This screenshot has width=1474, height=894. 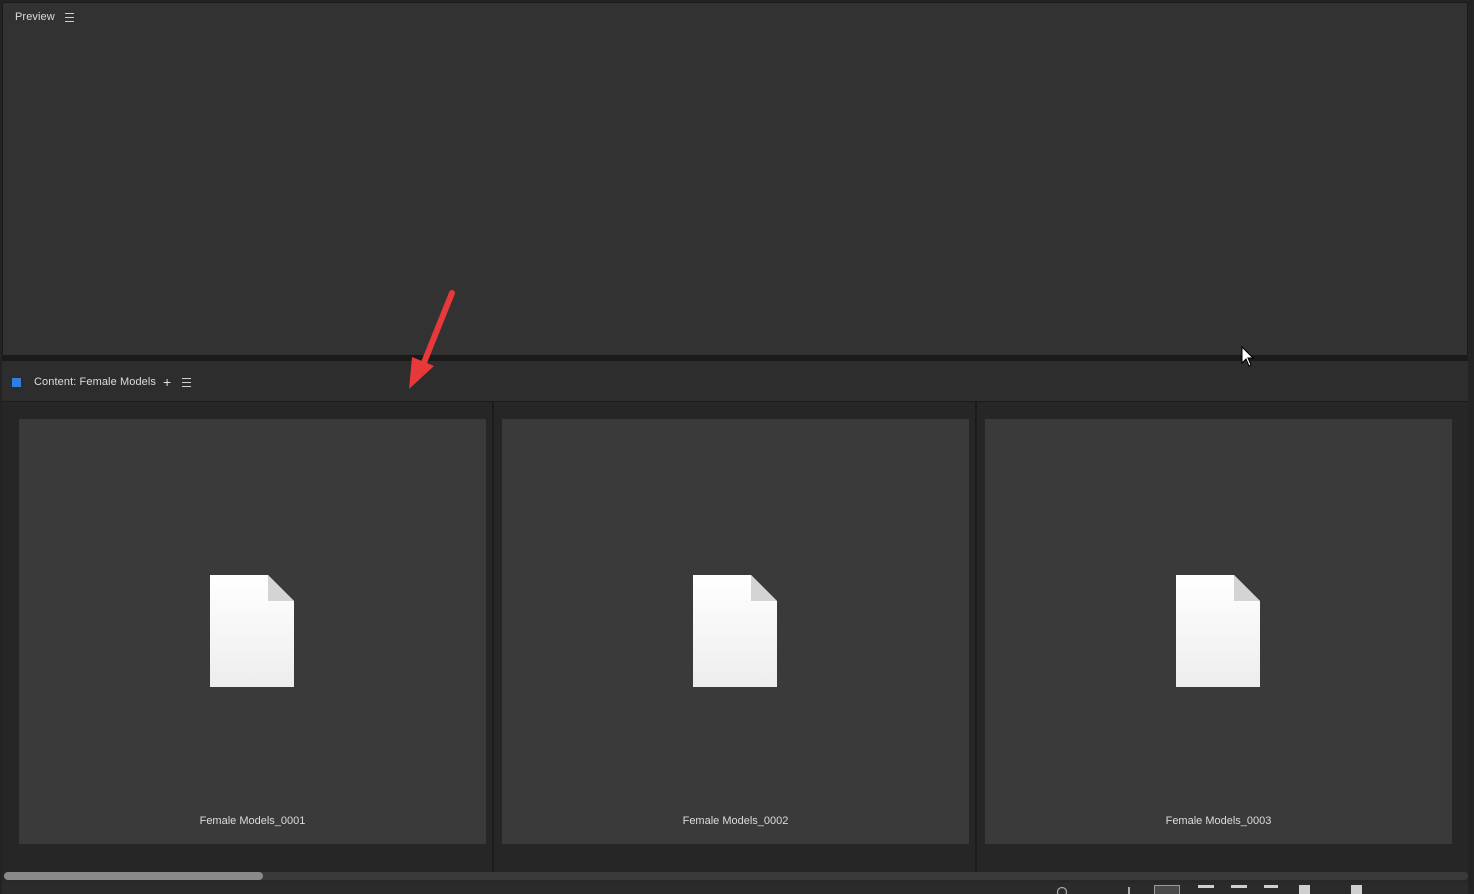 What do you see at coordinates (167, 382) in the screenshot?
I see `add-content-tab-plus-icon: +` at bounding box center [167, 382].